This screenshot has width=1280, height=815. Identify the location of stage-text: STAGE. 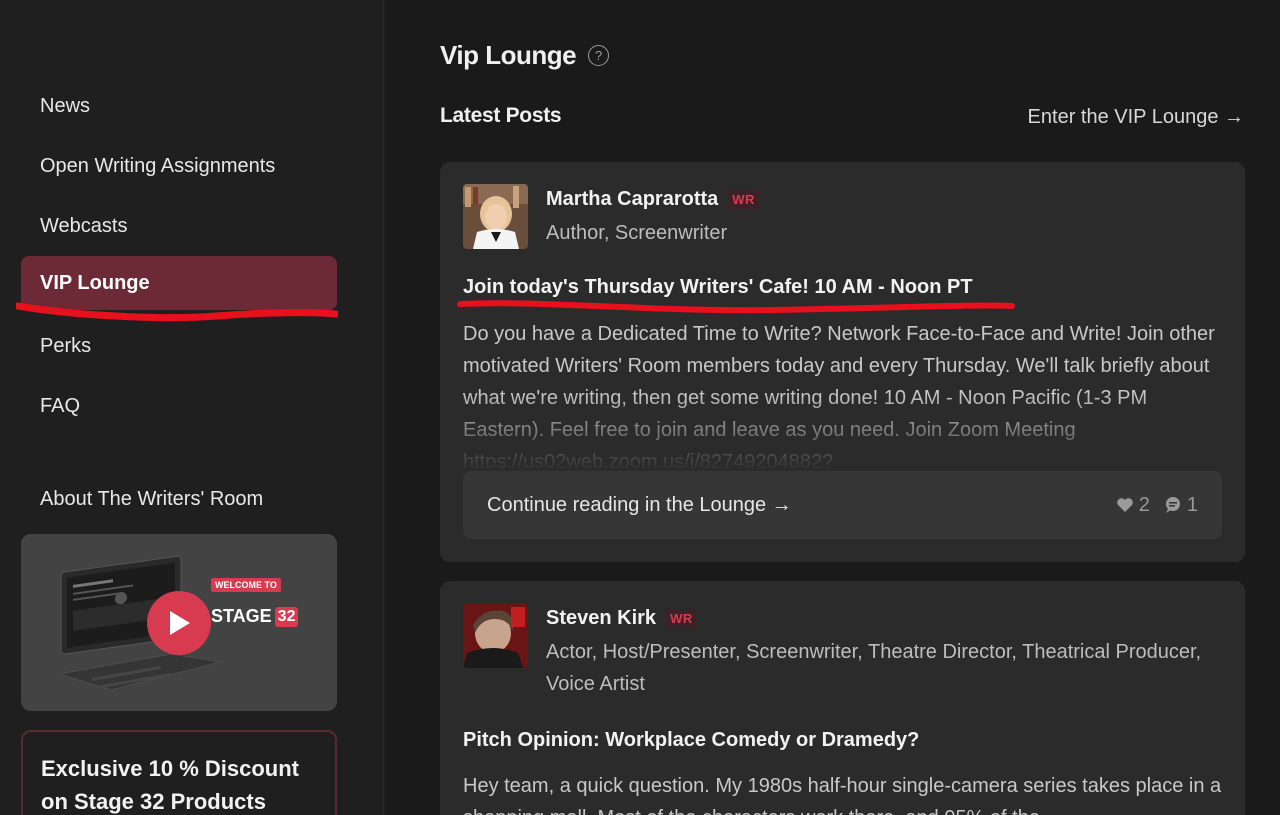
(241, 616).